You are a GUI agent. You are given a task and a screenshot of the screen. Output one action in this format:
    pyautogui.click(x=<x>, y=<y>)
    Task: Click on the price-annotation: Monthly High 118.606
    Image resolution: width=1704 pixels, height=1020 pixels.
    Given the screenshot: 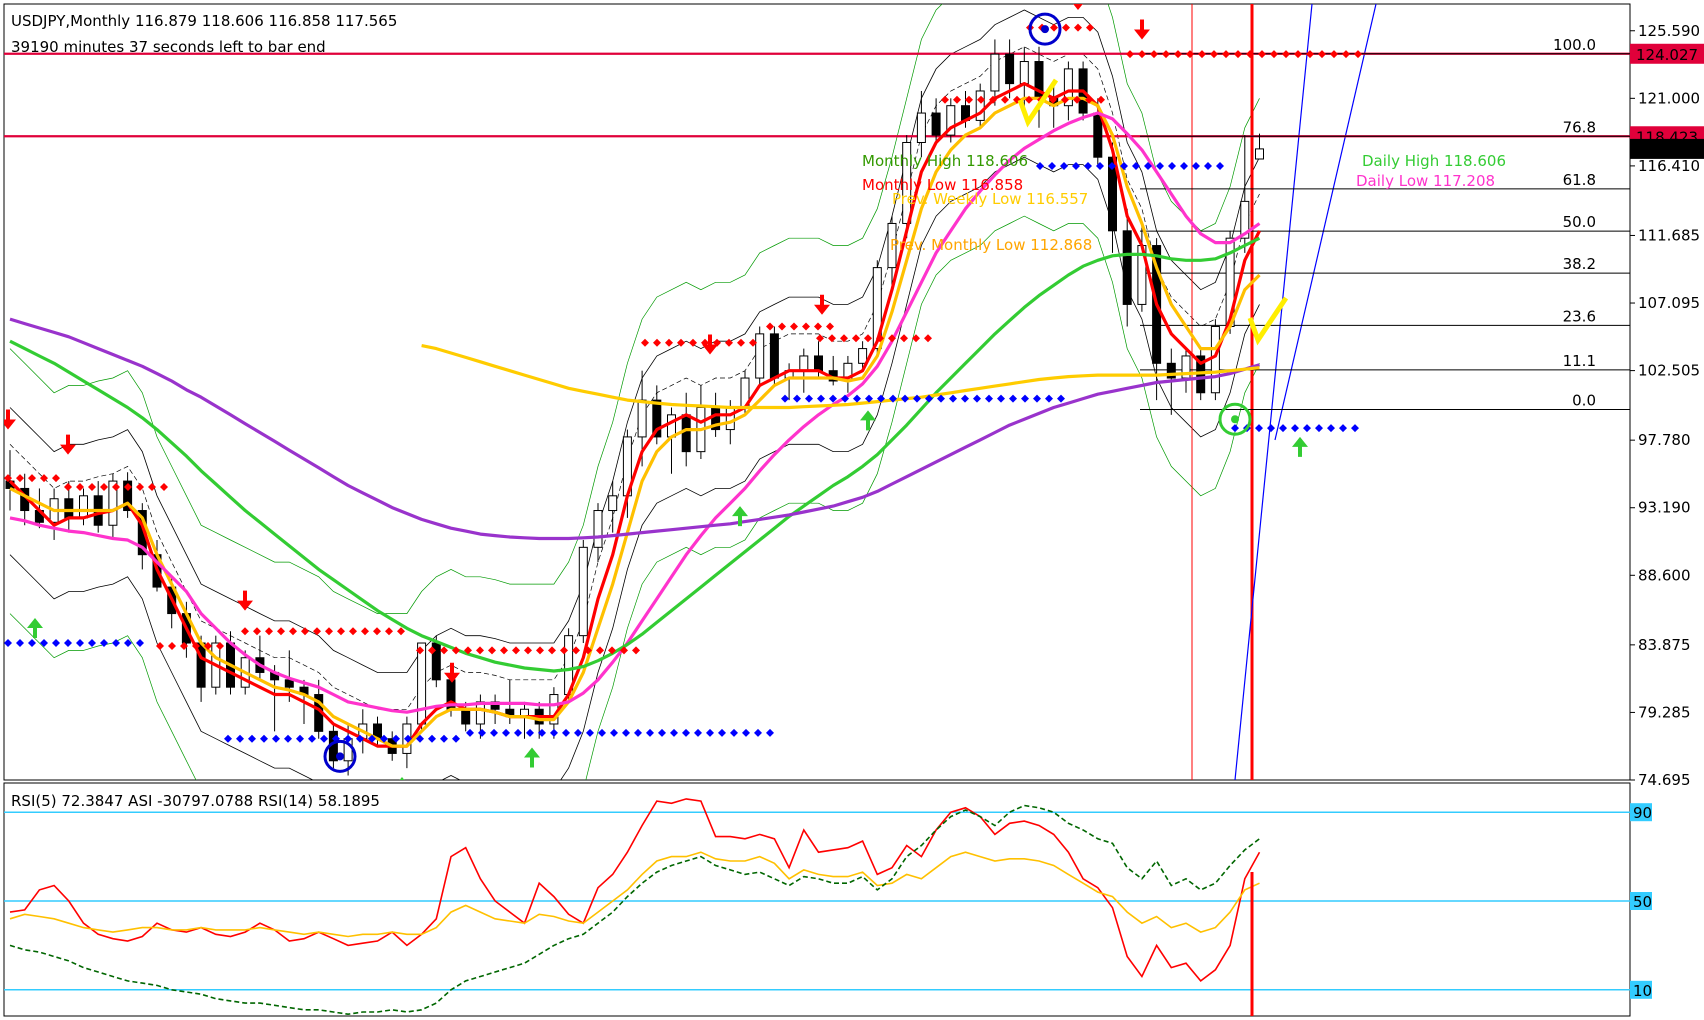 What is the action you would take?
    pyautogui.click(x=945, y=161)
    